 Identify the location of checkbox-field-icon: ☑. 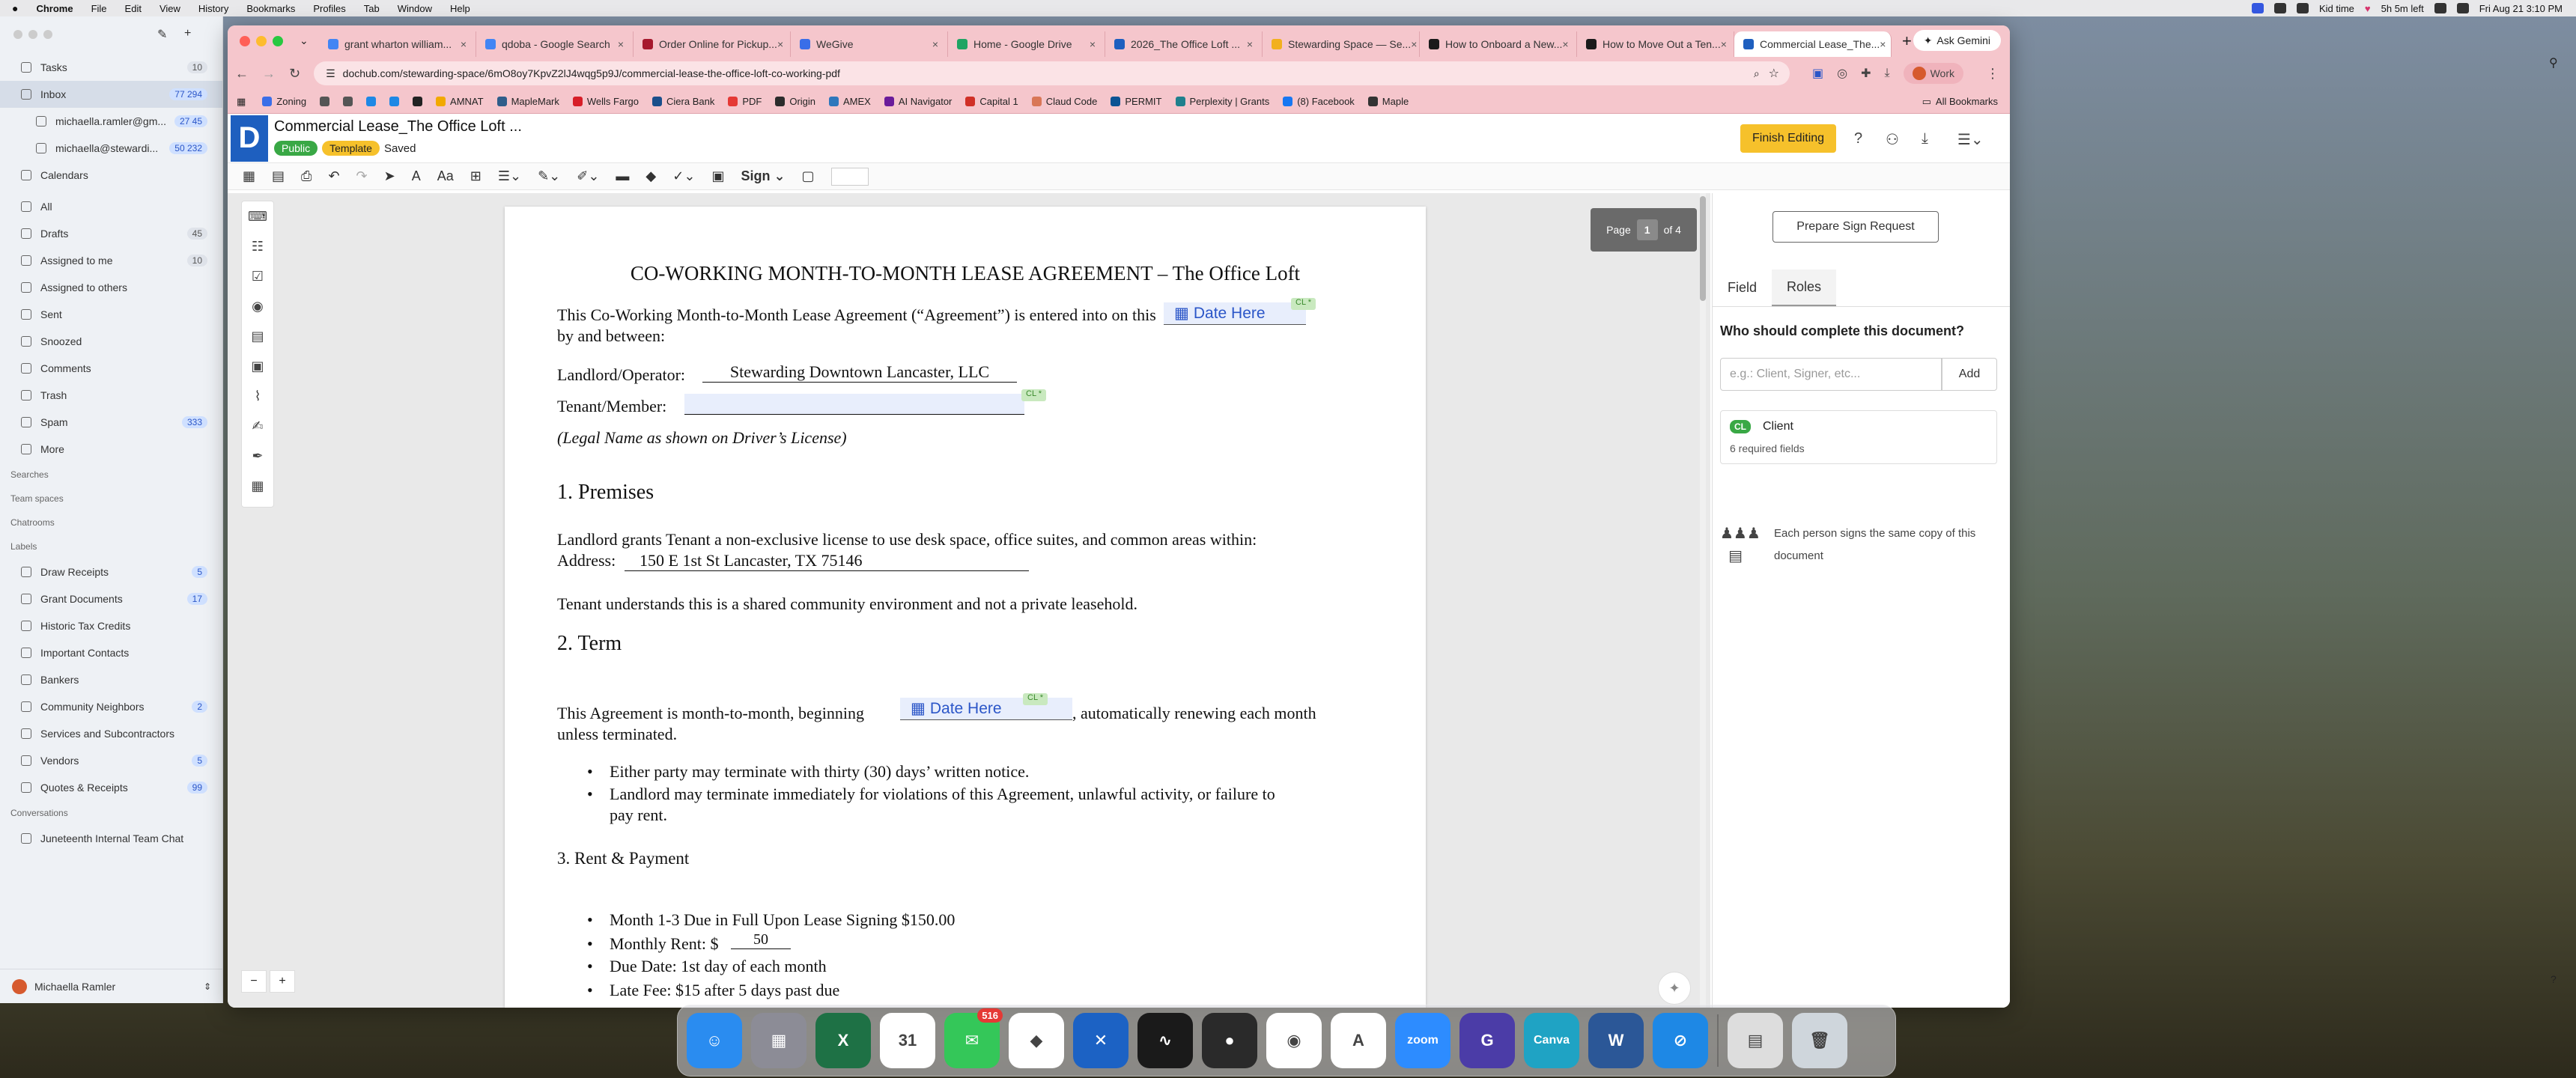
(257, 276).